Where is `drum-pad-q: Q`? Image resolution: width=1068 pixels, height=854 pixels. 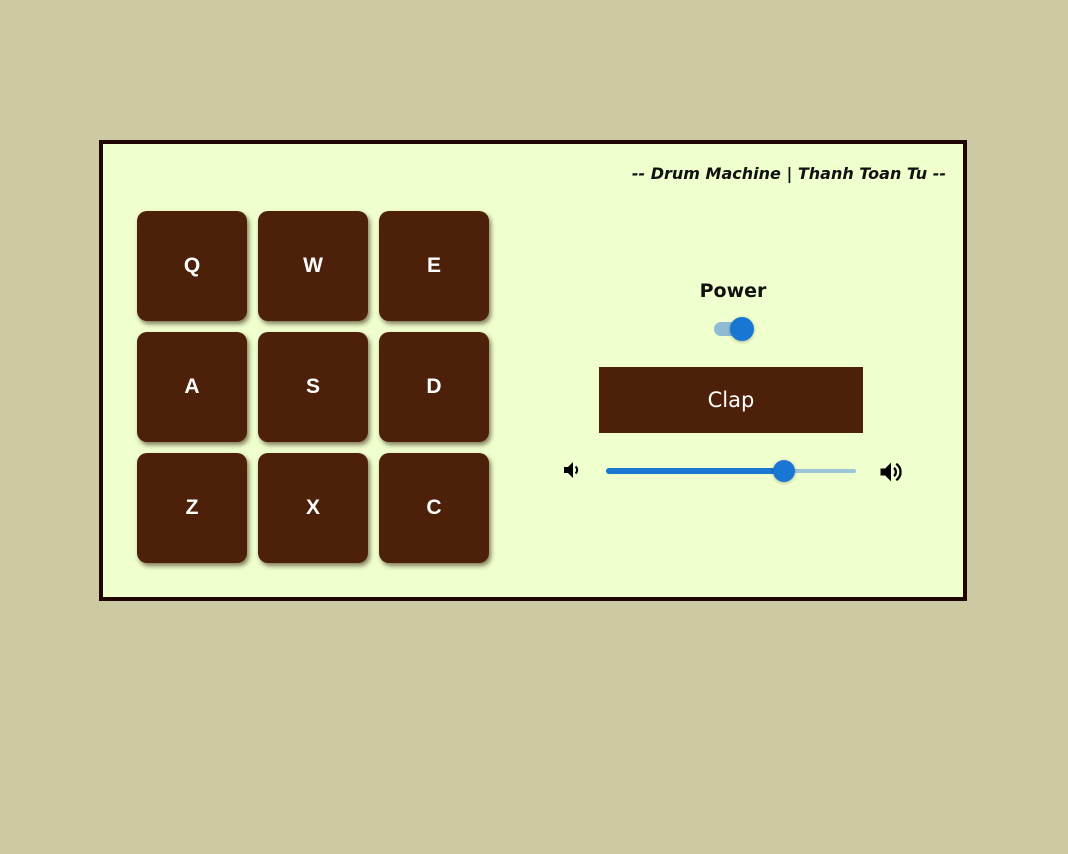
drum-pad-q: Q is located at coordinates (192, 266).